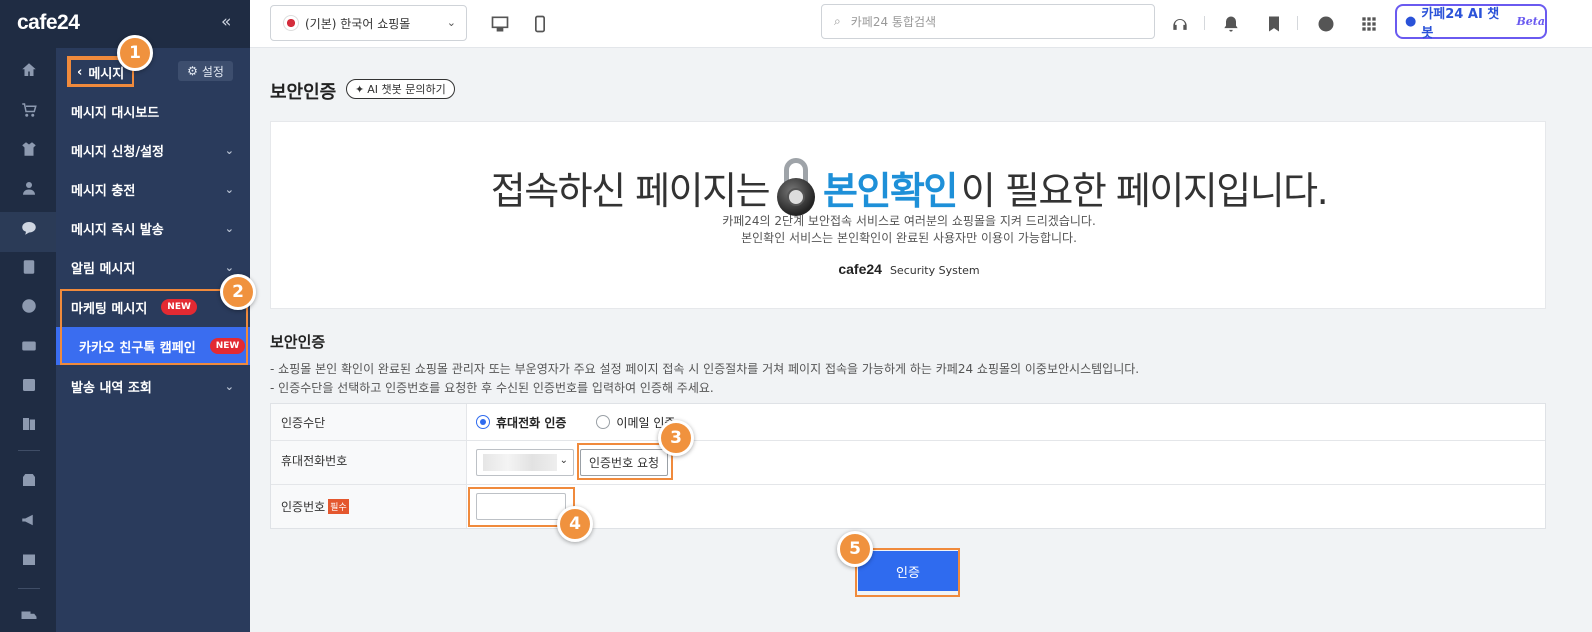 The image size is (1592, 632). What do you see at coordinates (29, 228) in the screenshot?
I see `message-icon` at bounding box center [29, 228].